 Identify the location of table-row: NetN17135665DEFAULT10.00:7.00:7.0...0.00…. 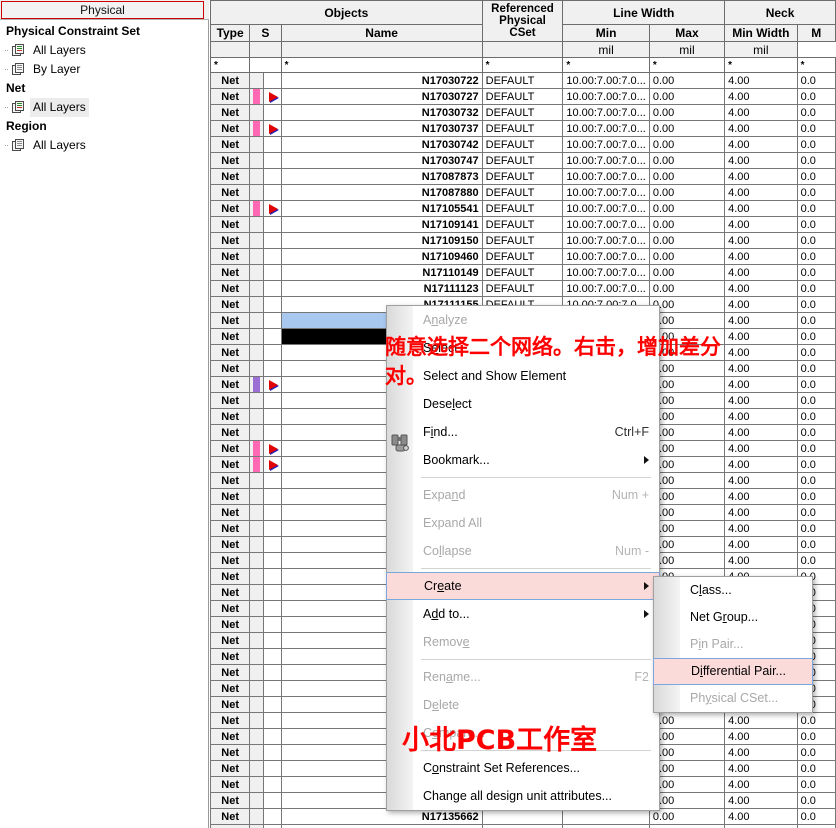
(523, 826).